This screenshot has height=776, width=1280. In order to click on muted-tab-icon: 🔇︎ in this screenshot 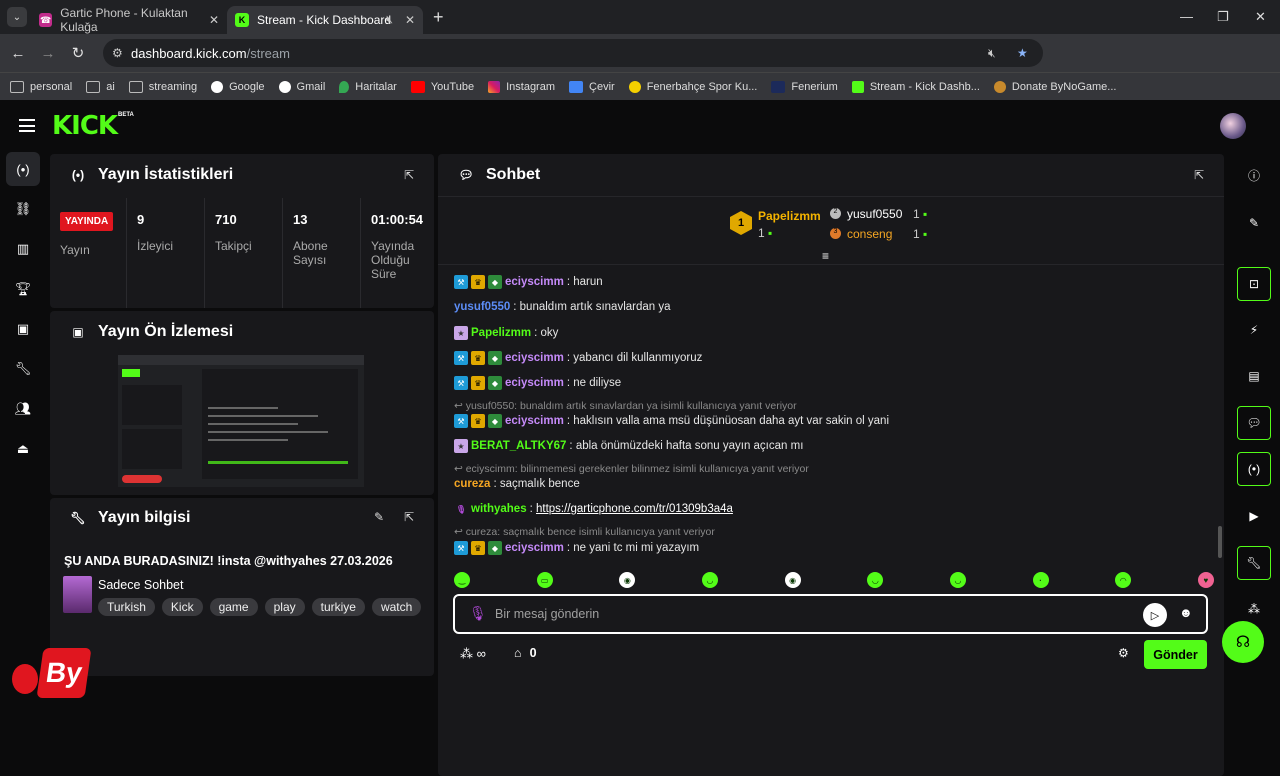, I will do `click(389, 20)`.